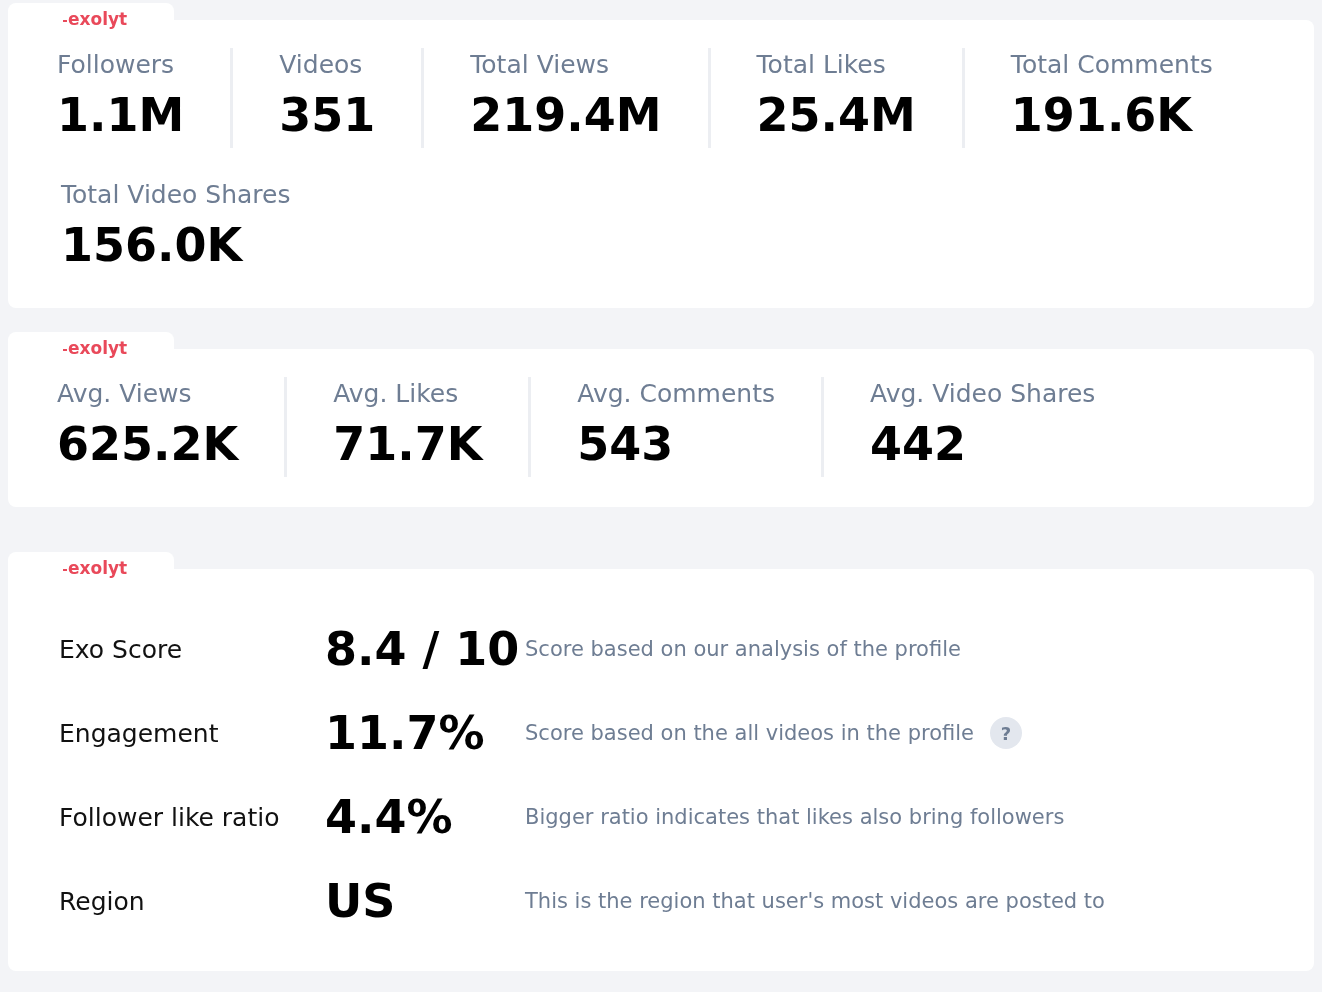  Describe the element at coordinates (815, 901) in the screenshot. I see `metric-description: This is the region that user's most videos are posted to` at that location.